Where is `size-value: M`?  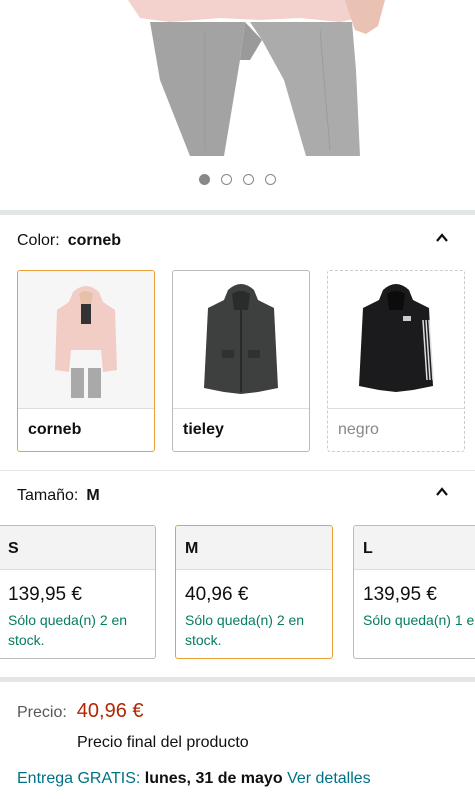 size-value: M is located at coordinates (93, 495).